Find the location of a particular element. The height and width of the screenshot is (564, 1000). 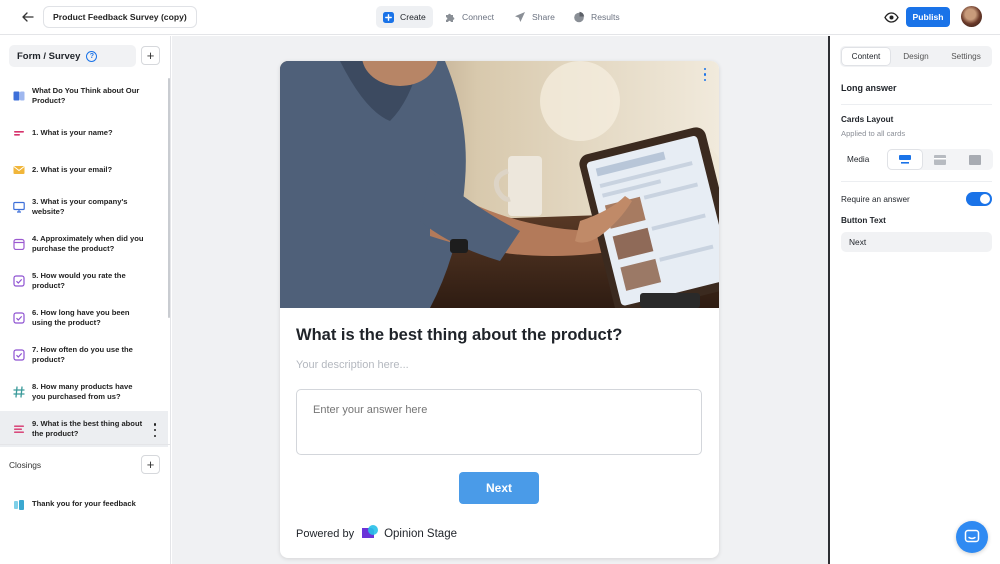

media-options is located at coordinates (940, 159).